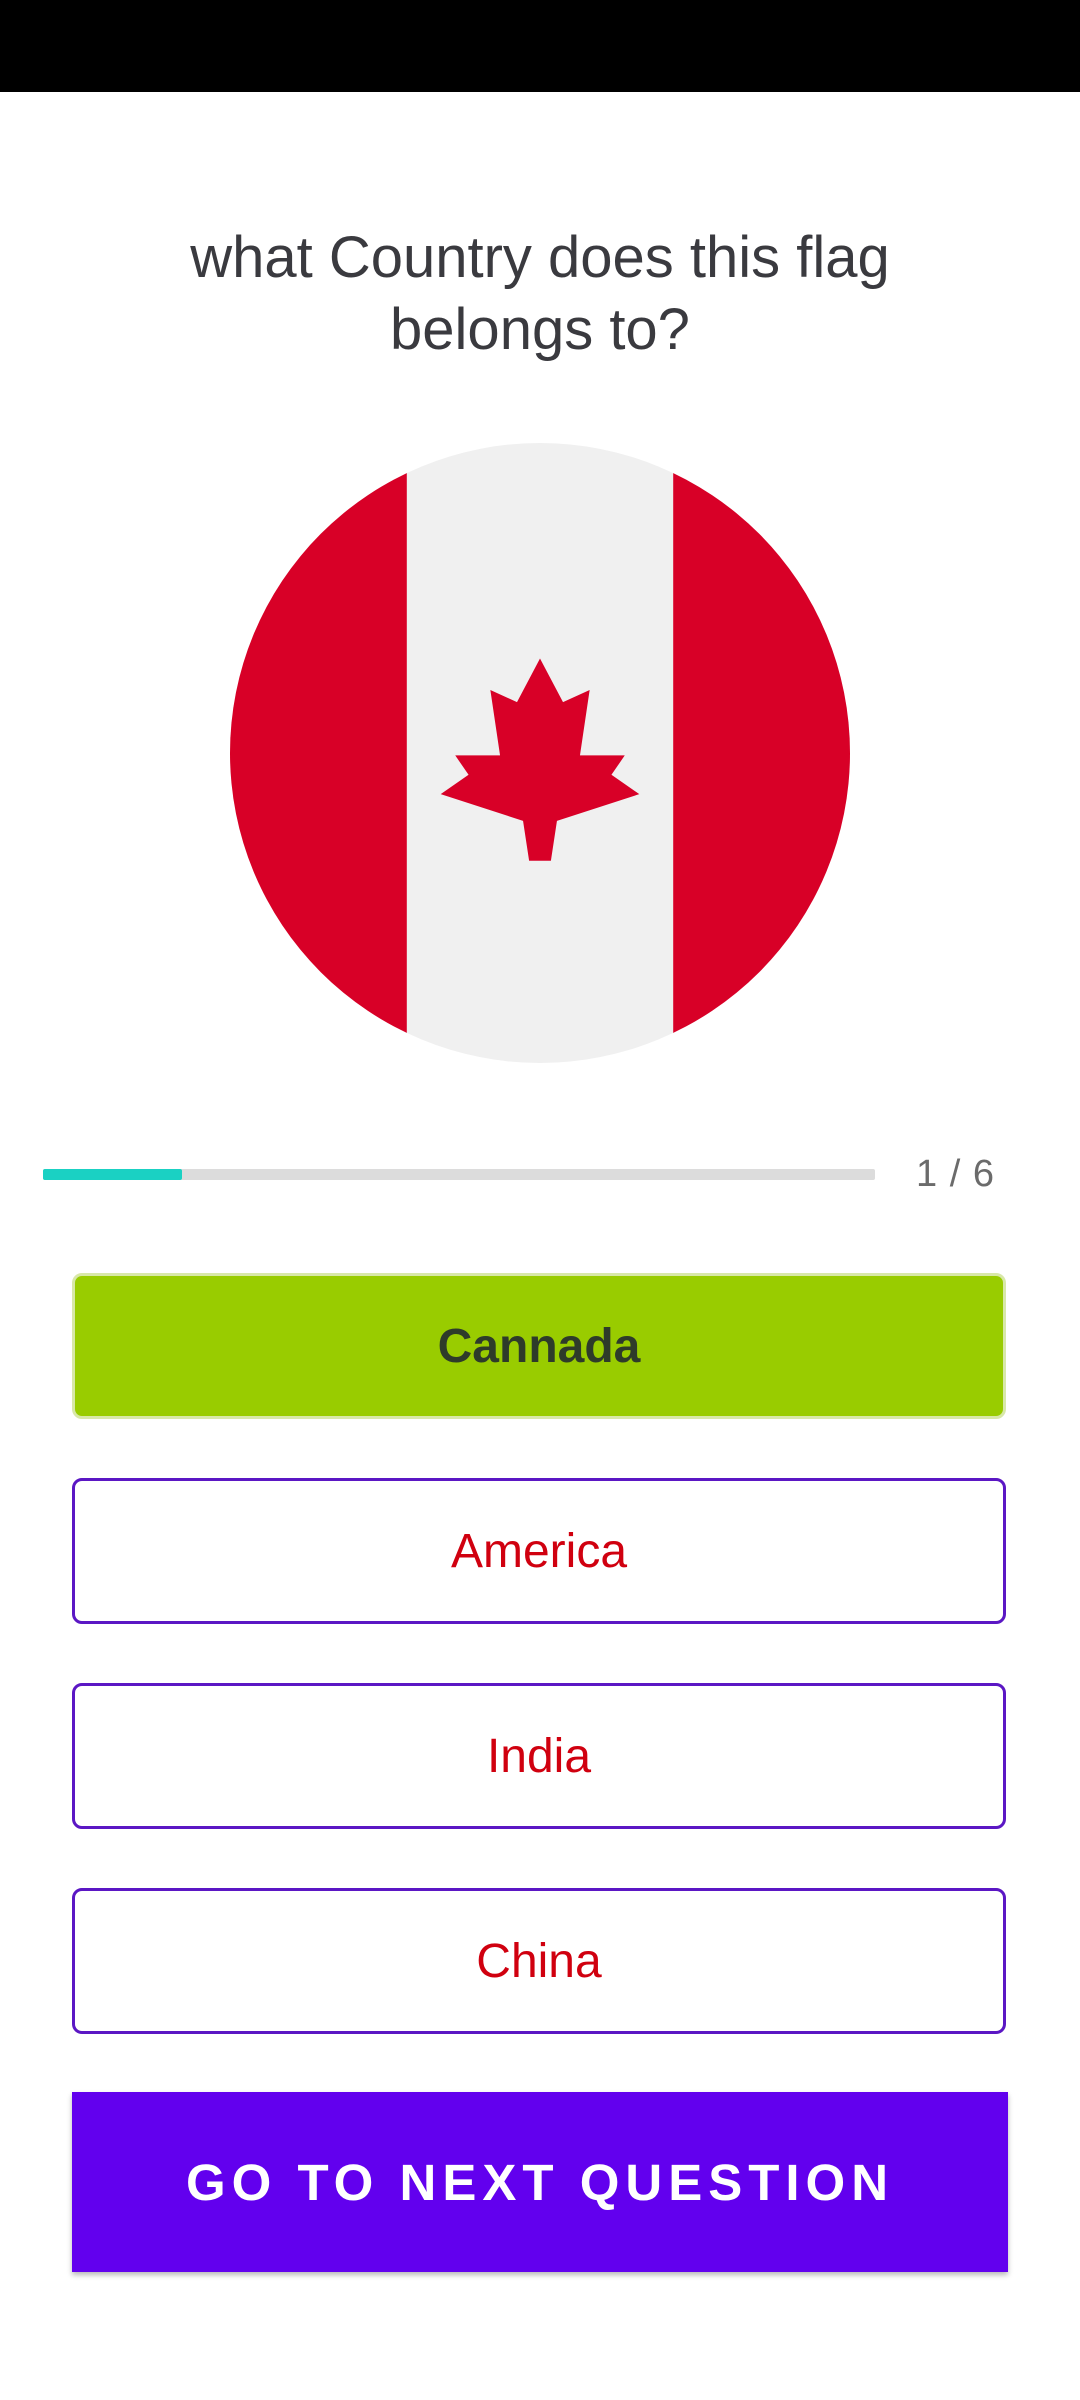 Image resolution: width=1080 pixels, height=2400 pixels. What do you see at coordinates (112, 1174) in the screenshot?
I see `progress-bar-fill` at bounding box center [112, 1174].